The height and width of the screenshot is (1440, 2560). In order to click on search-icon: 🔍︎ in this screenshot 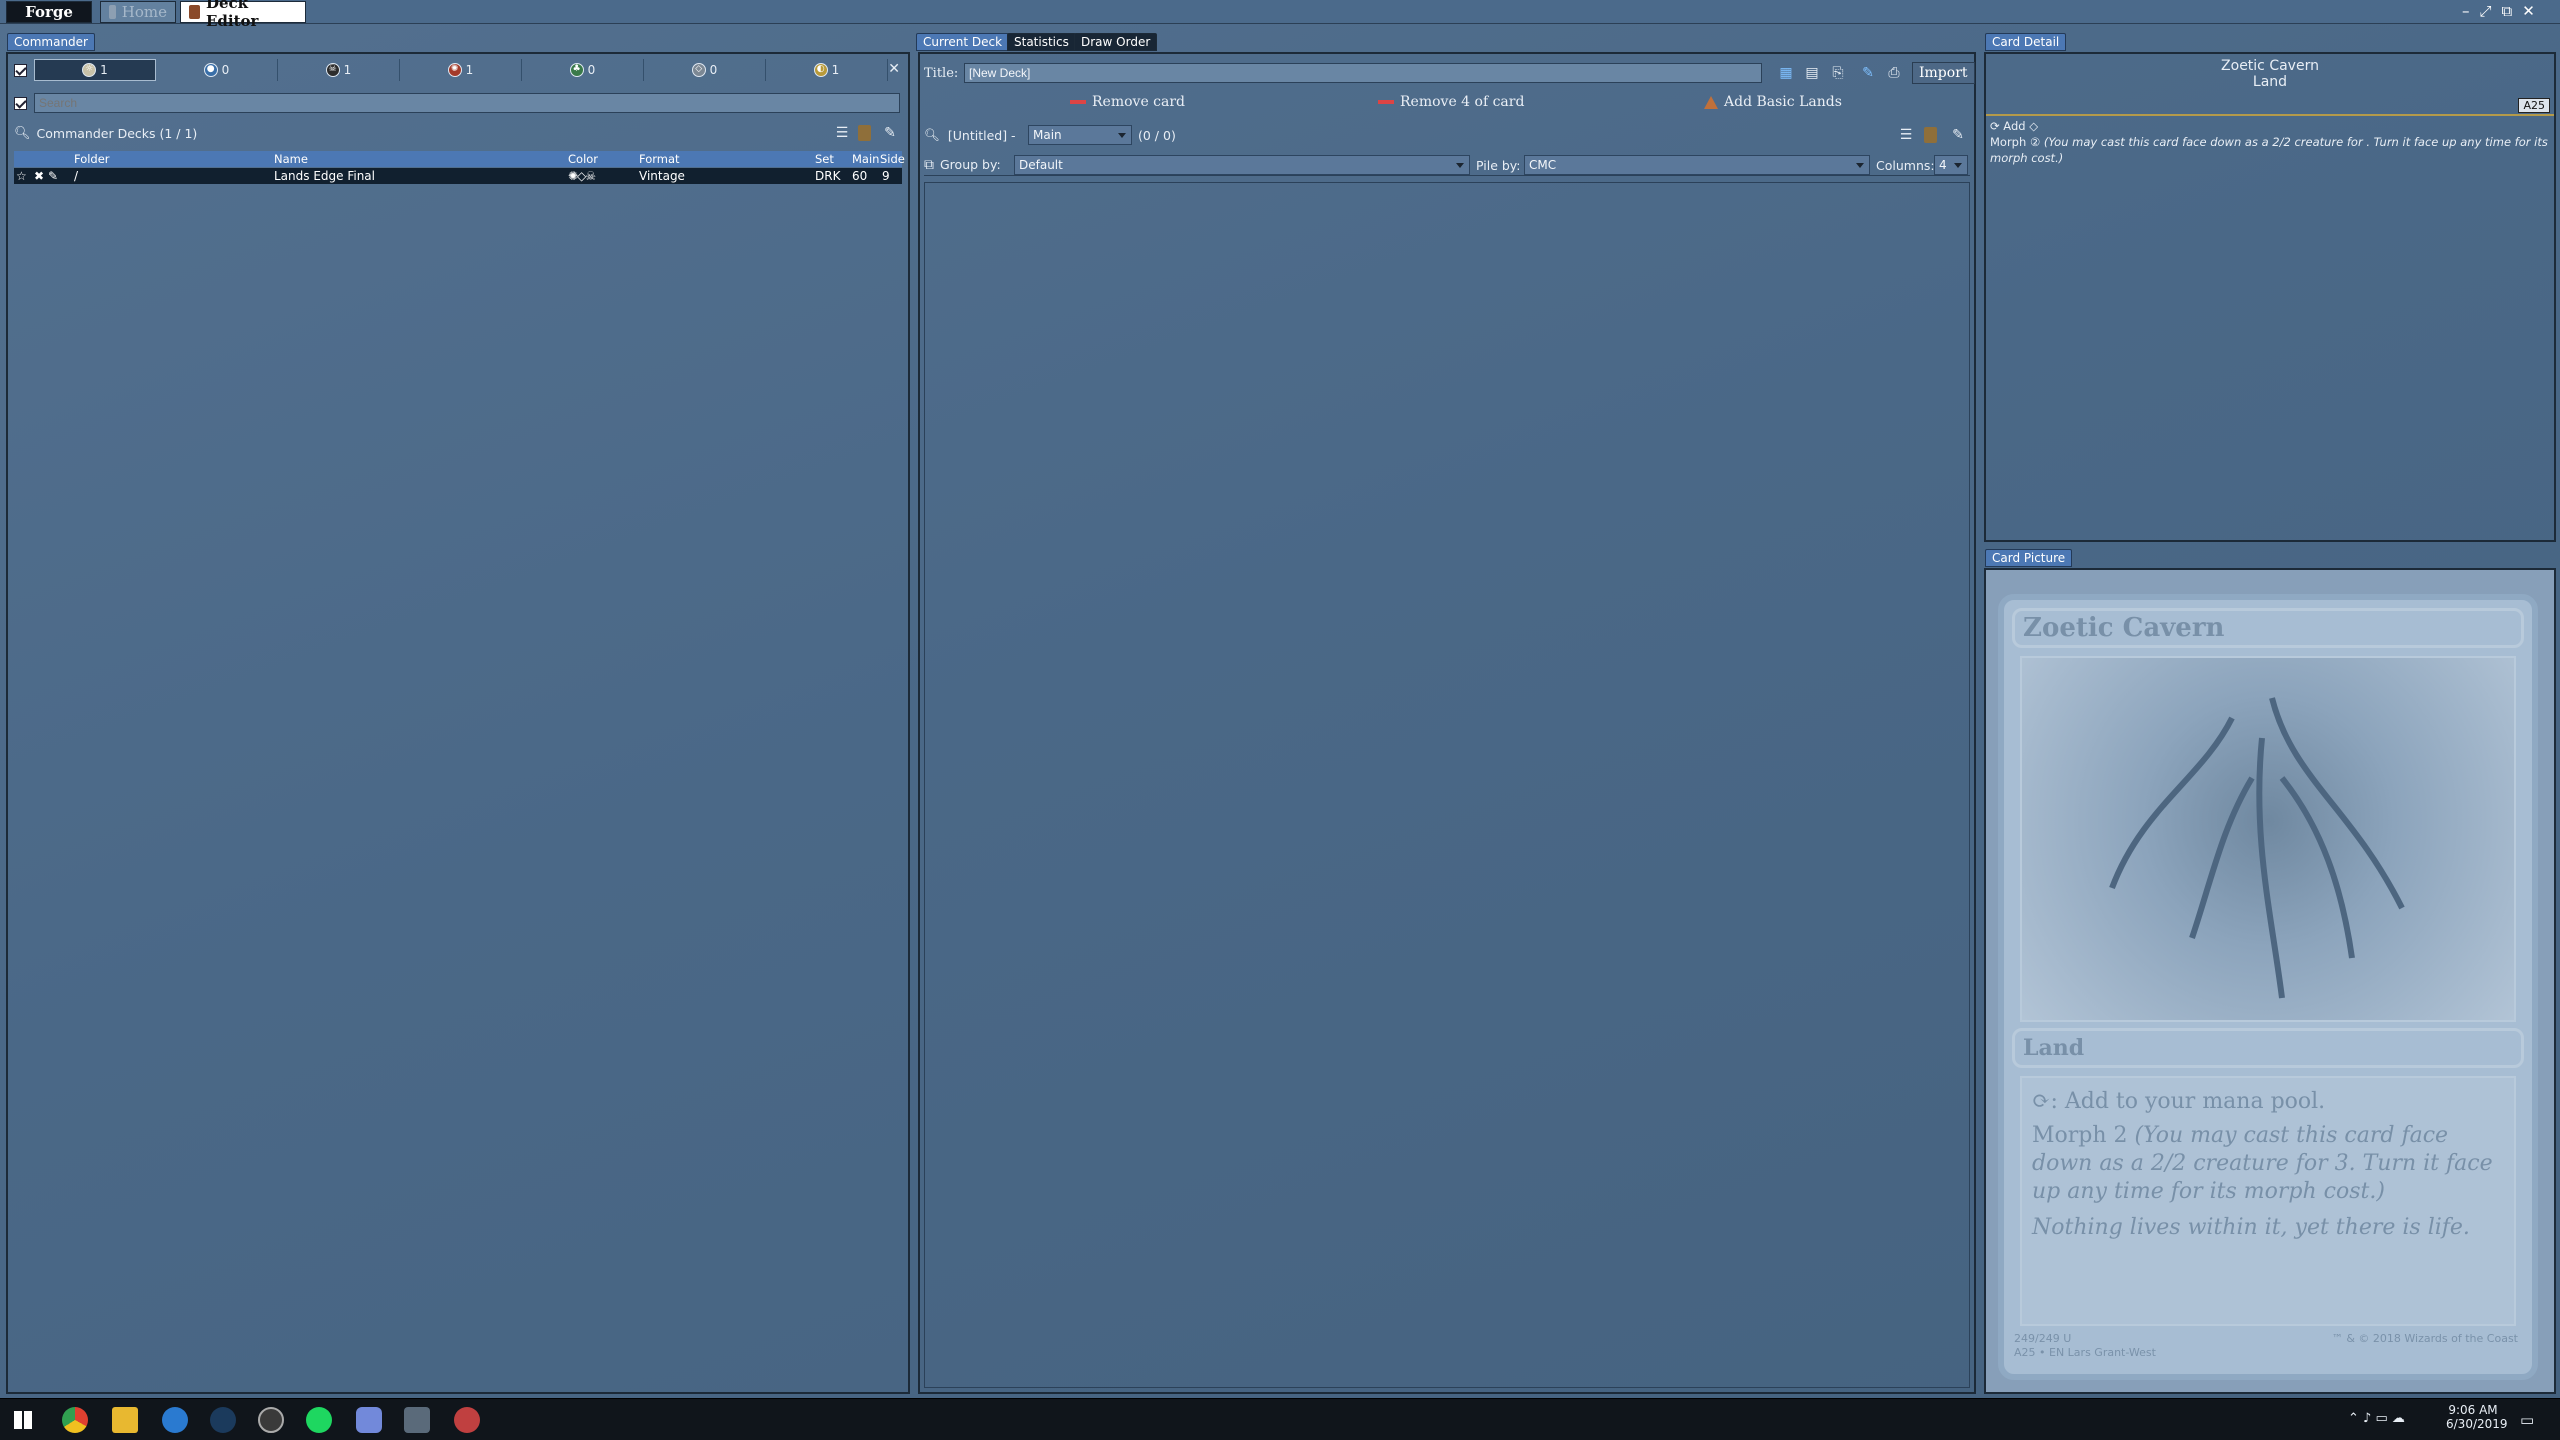, I will do `click(22, 133)`.